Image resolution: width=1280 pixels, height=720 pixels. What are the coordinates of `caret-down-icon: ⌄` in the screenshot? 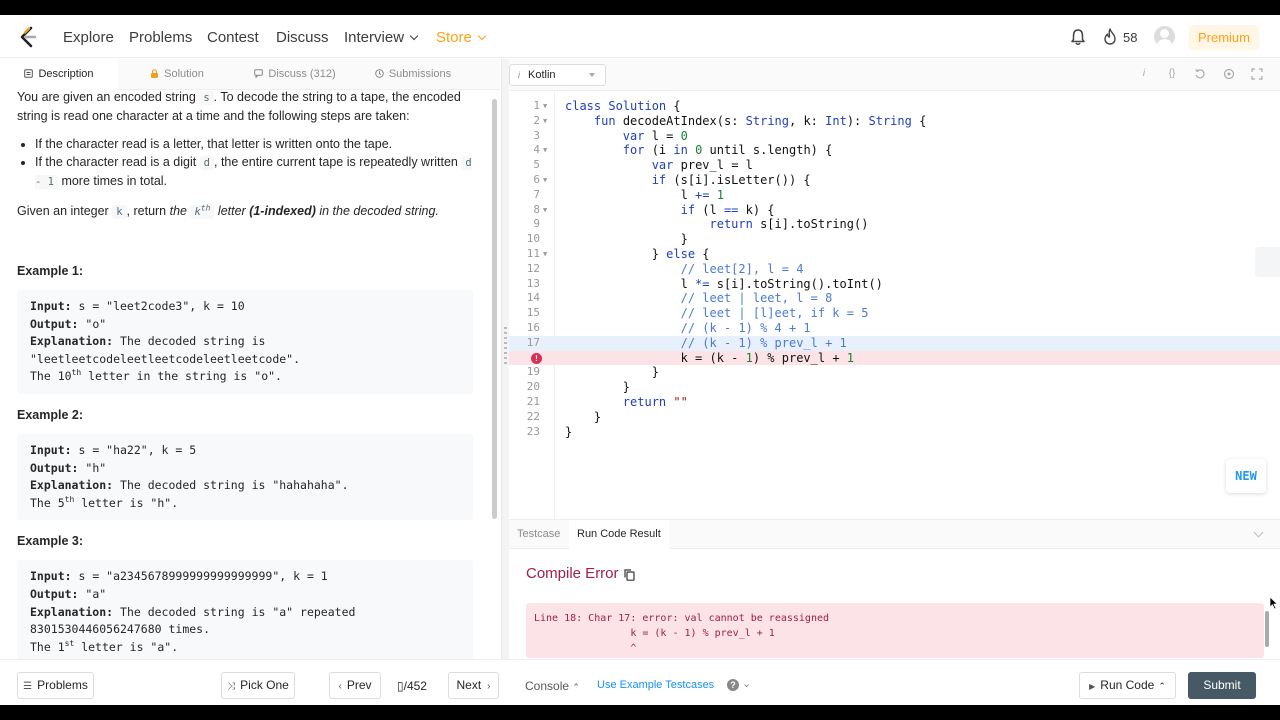 It's located at (746, 683).